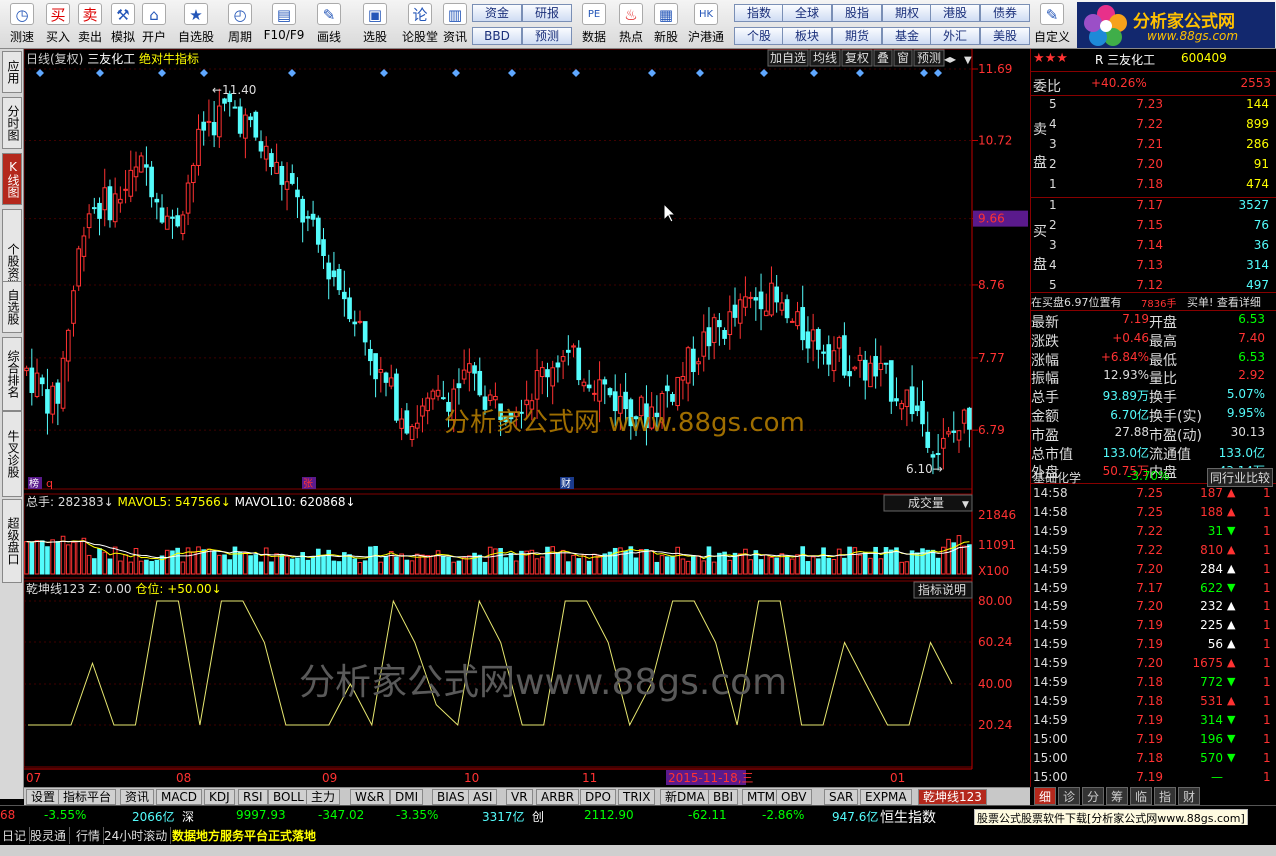 This screenshot has width=1276, height=856. Describe the element at coordinates (49, 483) in the screenshot. I see `marker-q: q` at that location.